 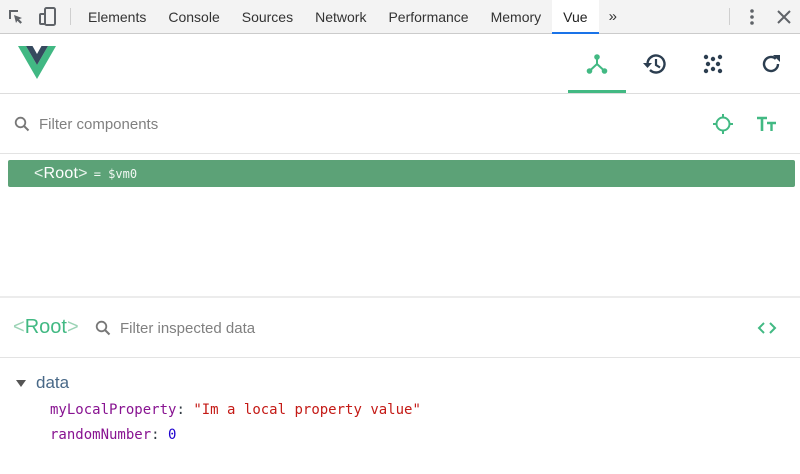 What do you see at coordinates (193, 16) in the screenshot?
I see `tab-console: Console` at bounding box center [193, 16].